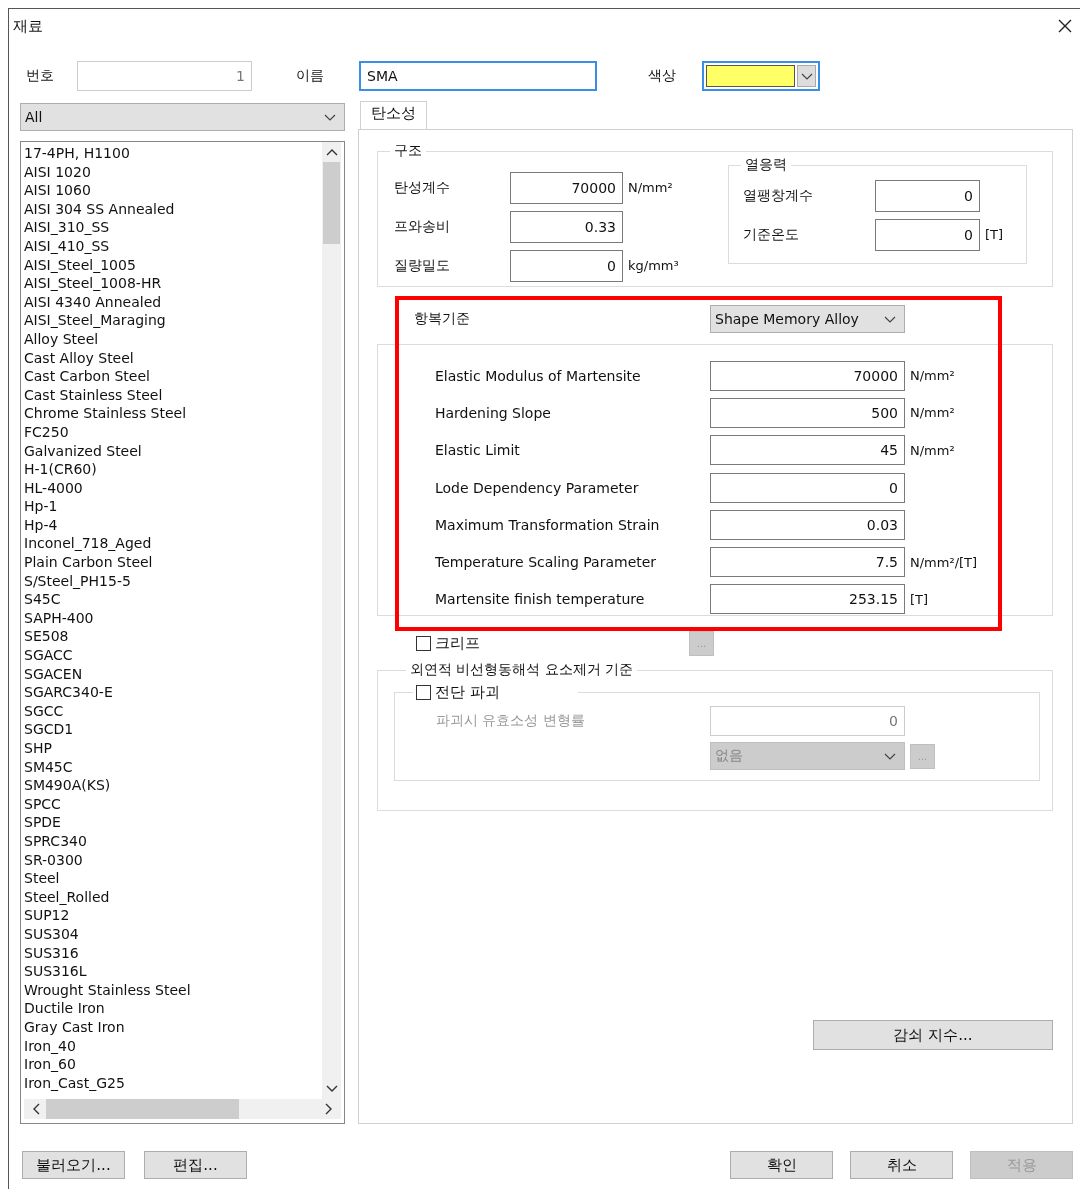 This screenshot has width=1080, height=1189. What do you see at coordinates (173, 878) in the screenshot?
I see `list-item: Steel` at bounding box center [173, 878].